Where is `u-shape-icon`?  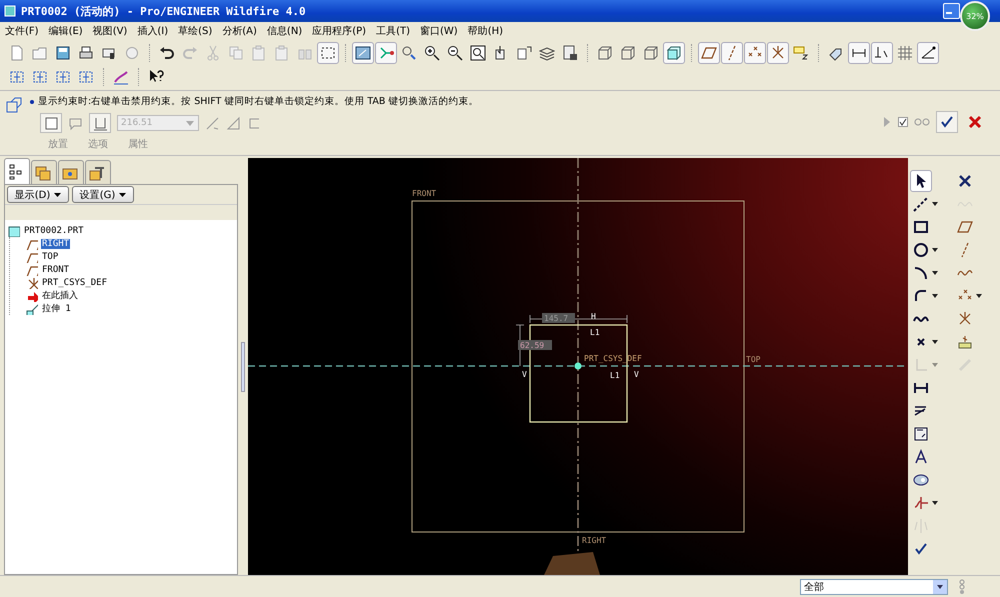
u-shape-icon is located at coordinates (100, 123).